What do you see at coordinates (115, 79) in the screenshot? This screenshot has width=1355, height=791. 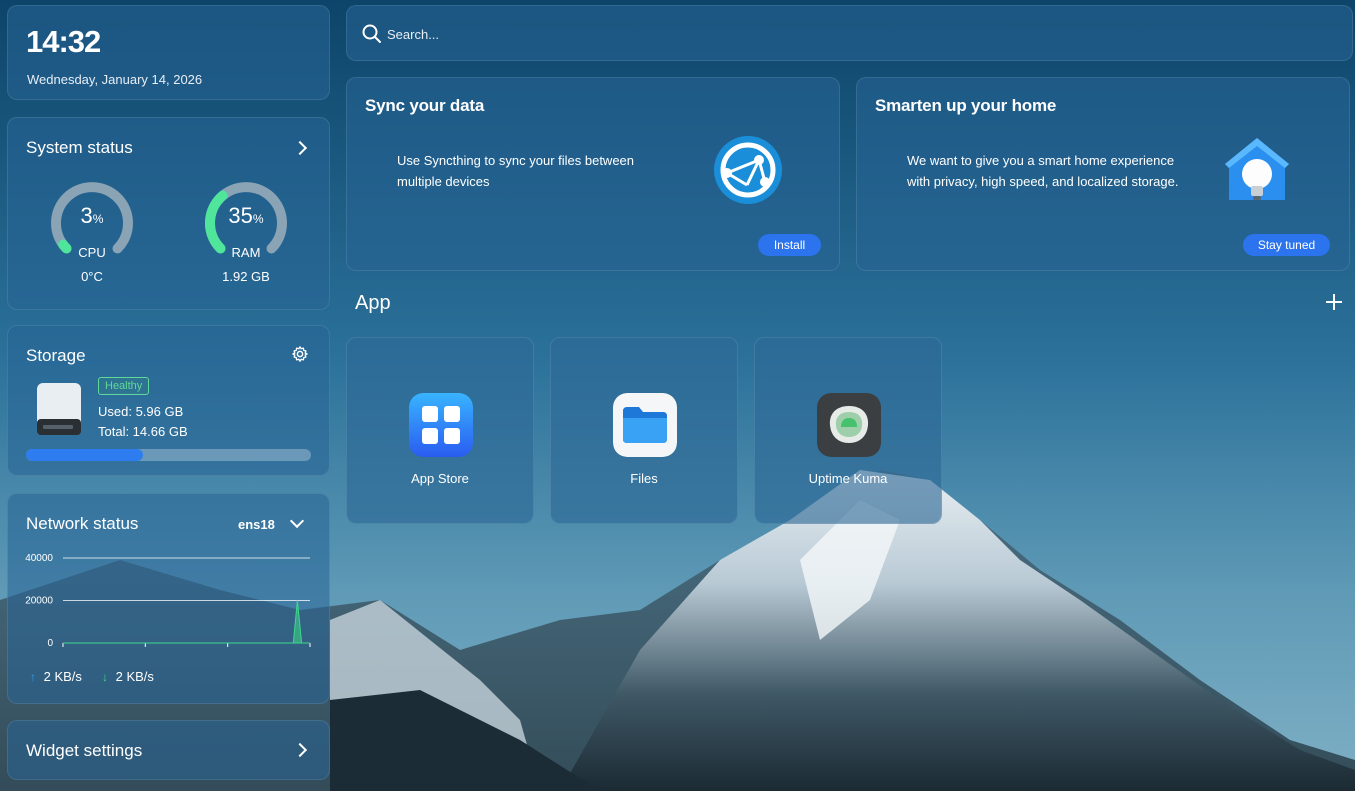 I see `clock-date: Wednesday, January 14, 2026` at bounding box center [115, 79].